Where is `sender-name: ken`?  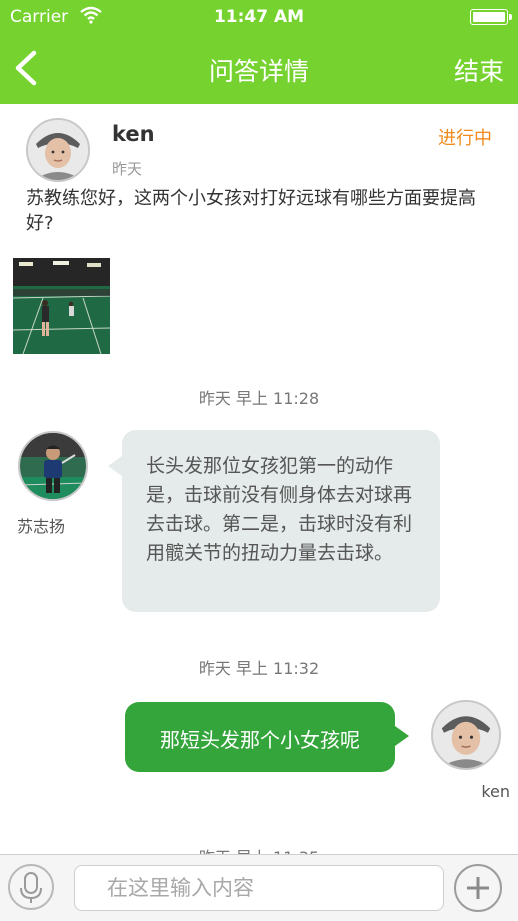 sender-name: ken is located at coordinates (495, 791).